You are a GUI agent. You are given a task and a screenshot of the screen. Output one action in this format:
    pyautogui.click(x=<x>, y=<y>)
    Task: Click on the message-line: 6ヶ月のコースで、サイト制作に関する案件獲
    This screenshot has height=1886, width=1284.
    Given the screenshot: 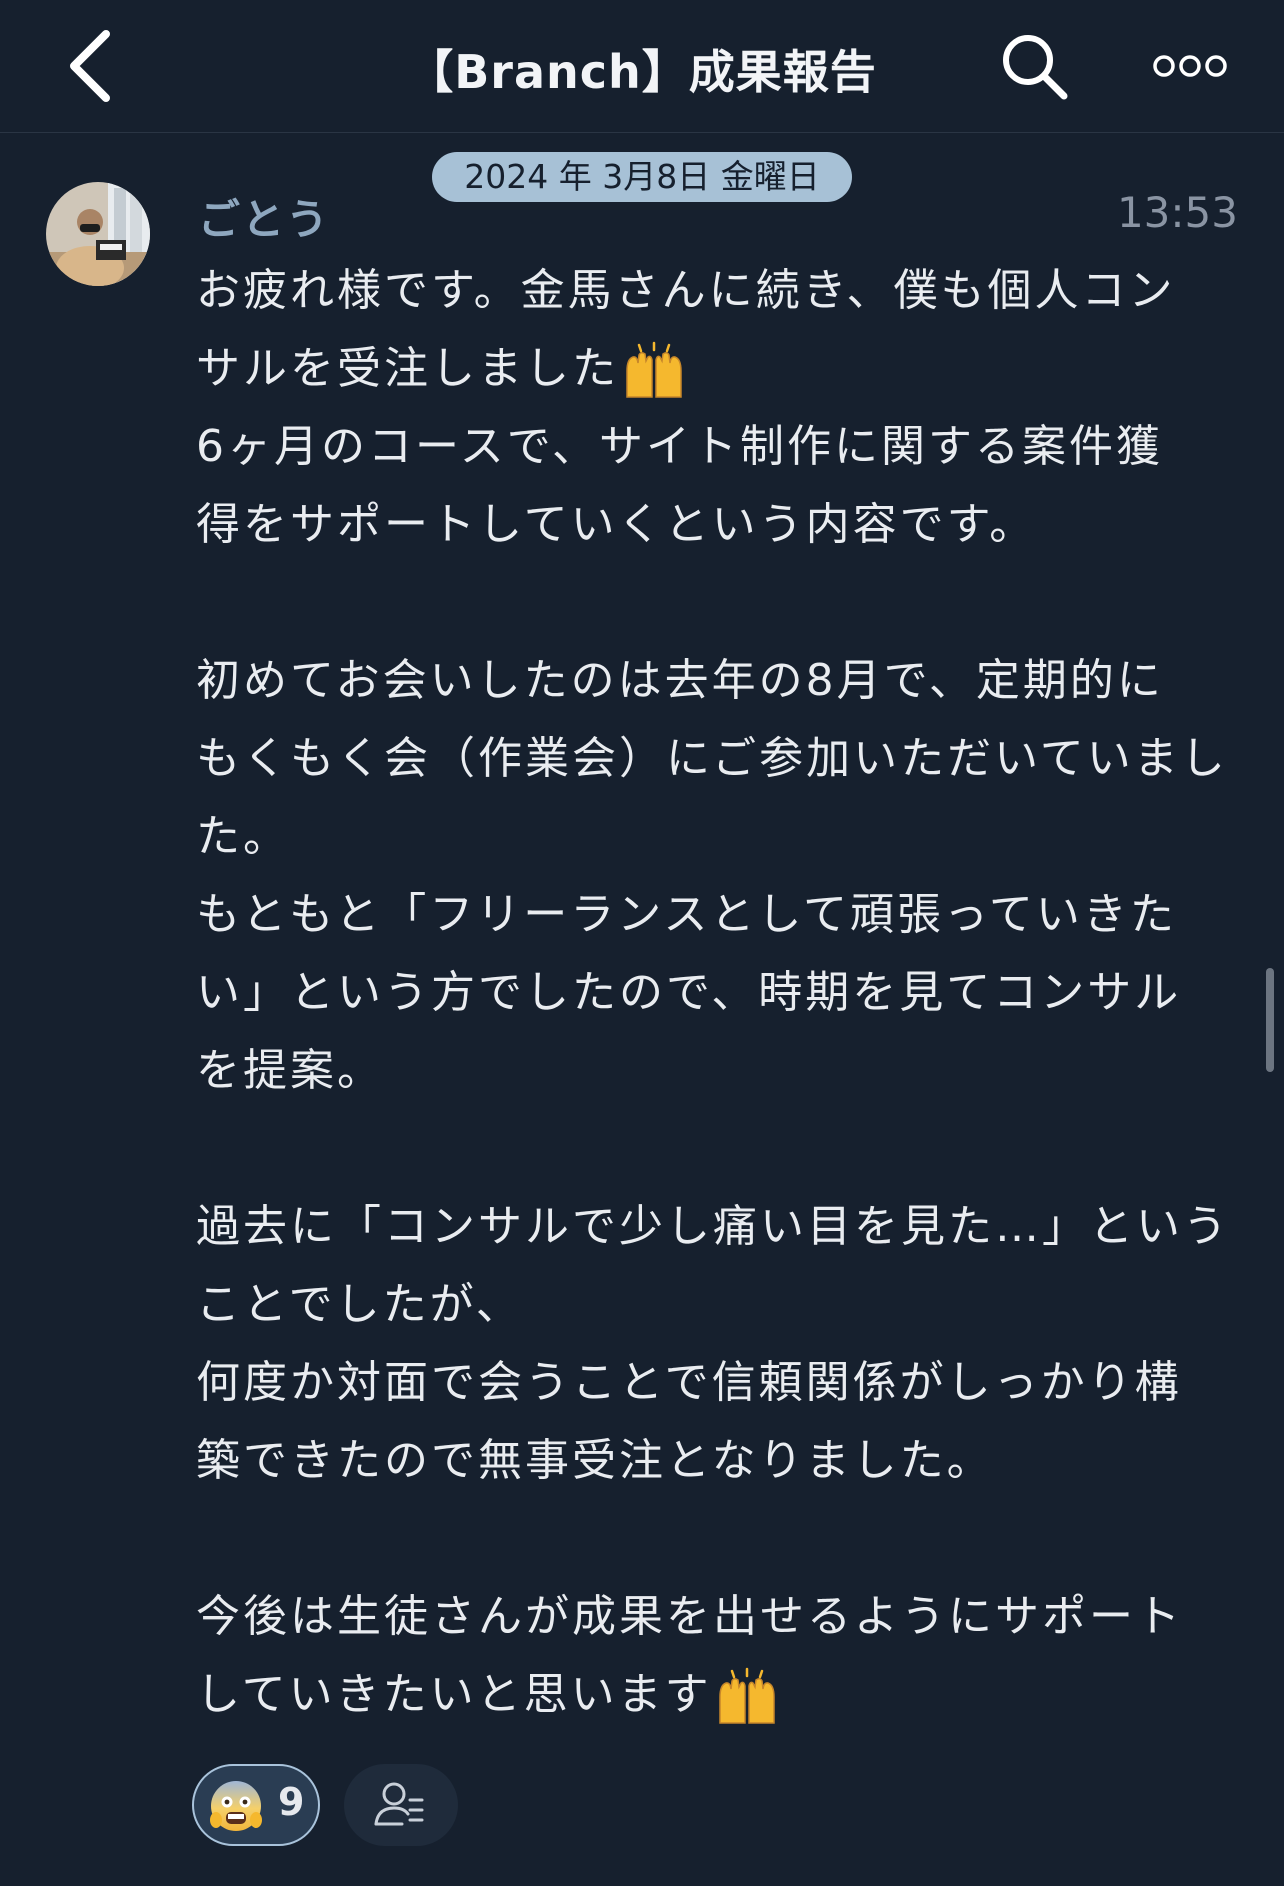 What is the action you would take?
    pyautogui.click(x=680, y=446)
    